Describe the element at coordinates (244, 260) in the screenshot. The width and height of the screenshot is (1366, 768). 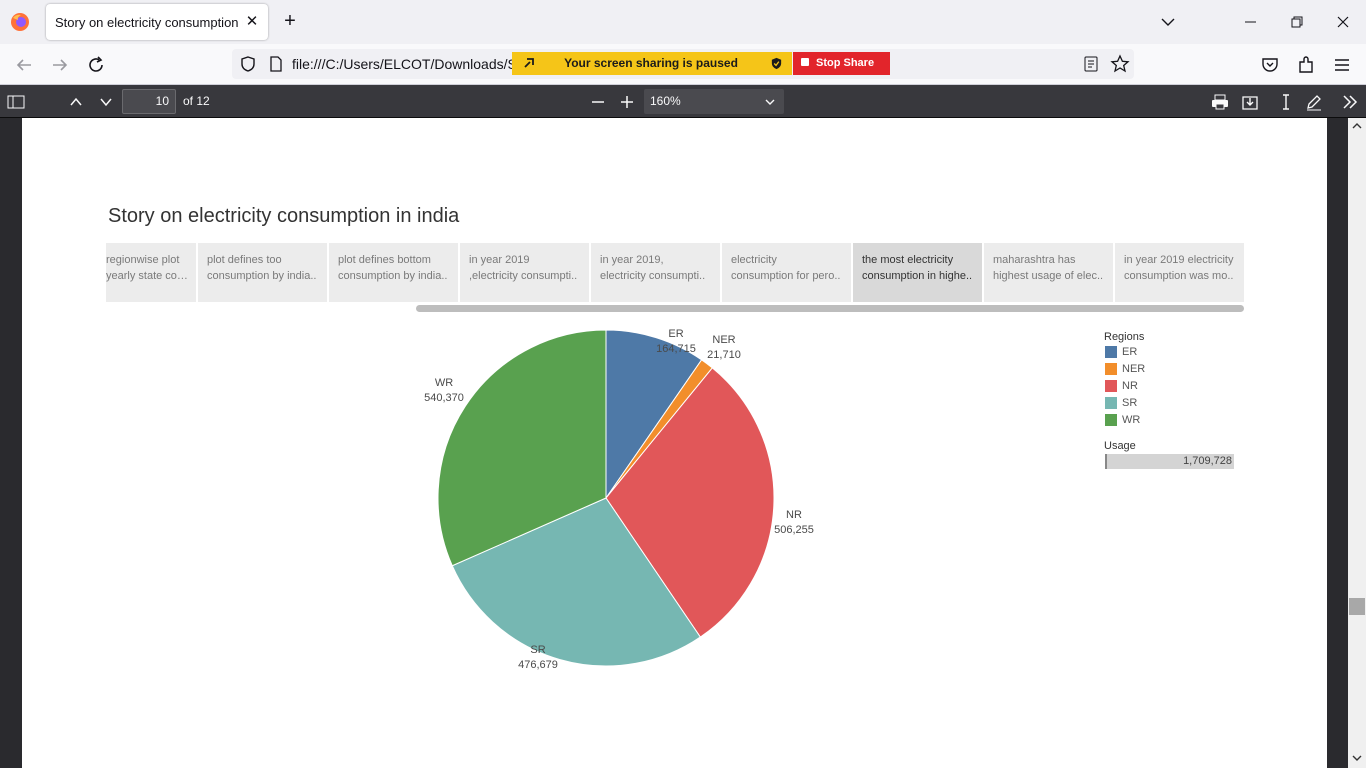
I see `story-point-line: plot defines too` at that location.